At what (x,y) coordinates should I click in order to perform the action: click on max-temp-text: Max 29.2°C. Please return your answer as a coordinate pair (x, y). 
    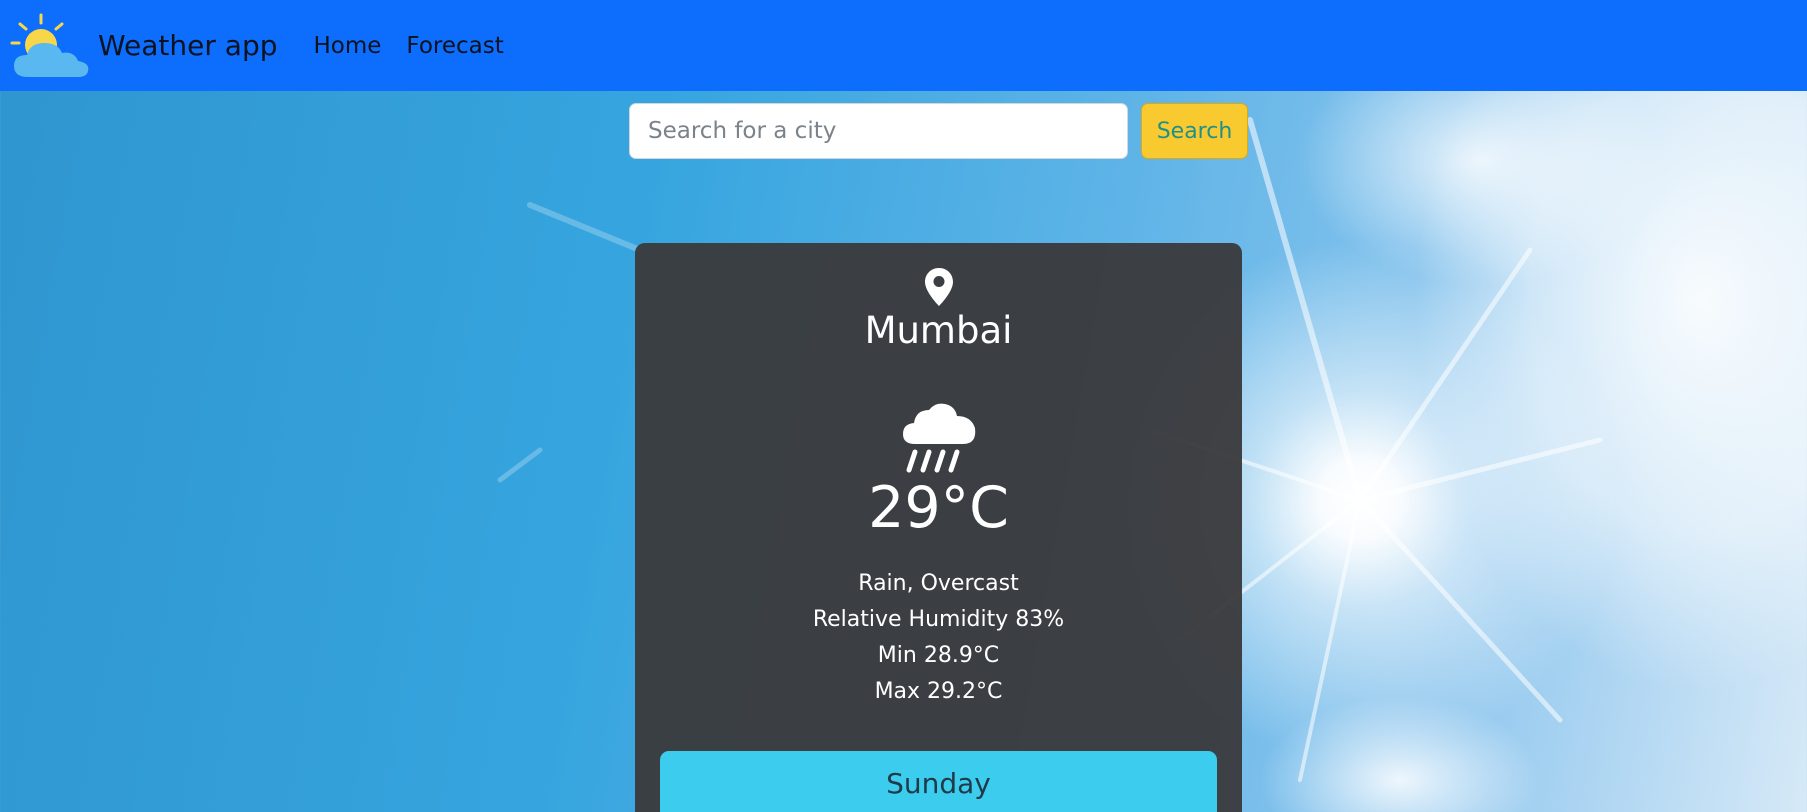
    Looking at the image, I should click on (938, 691).